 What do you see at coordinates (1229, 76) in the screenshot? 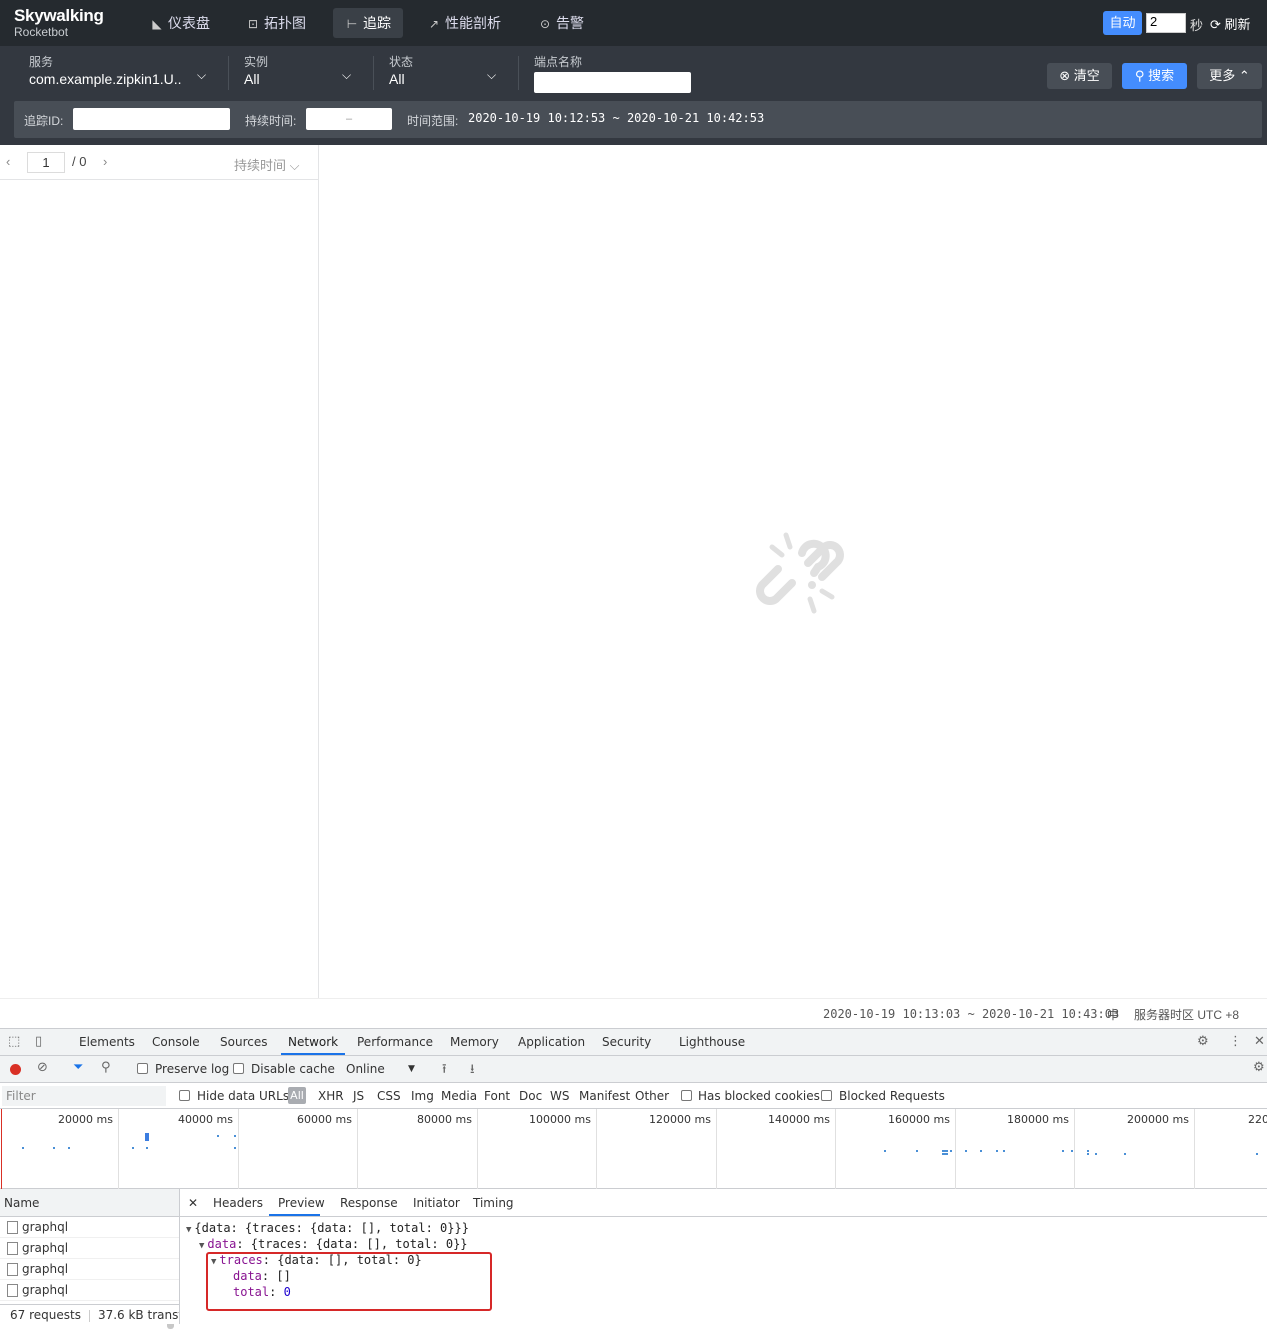
I see `more-button: 更多 ⌃` at bounding box center [1229, 76].